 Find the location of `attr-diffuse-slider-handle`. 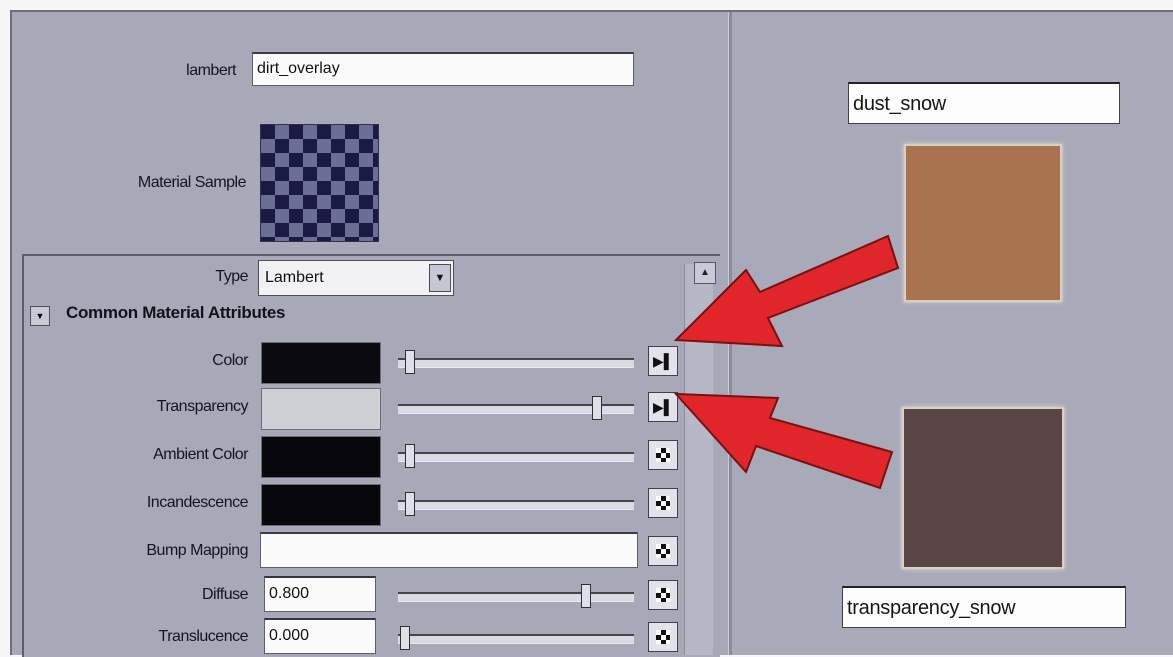

attr-diffuse-slider-handle is located at coordinates (586, 596).